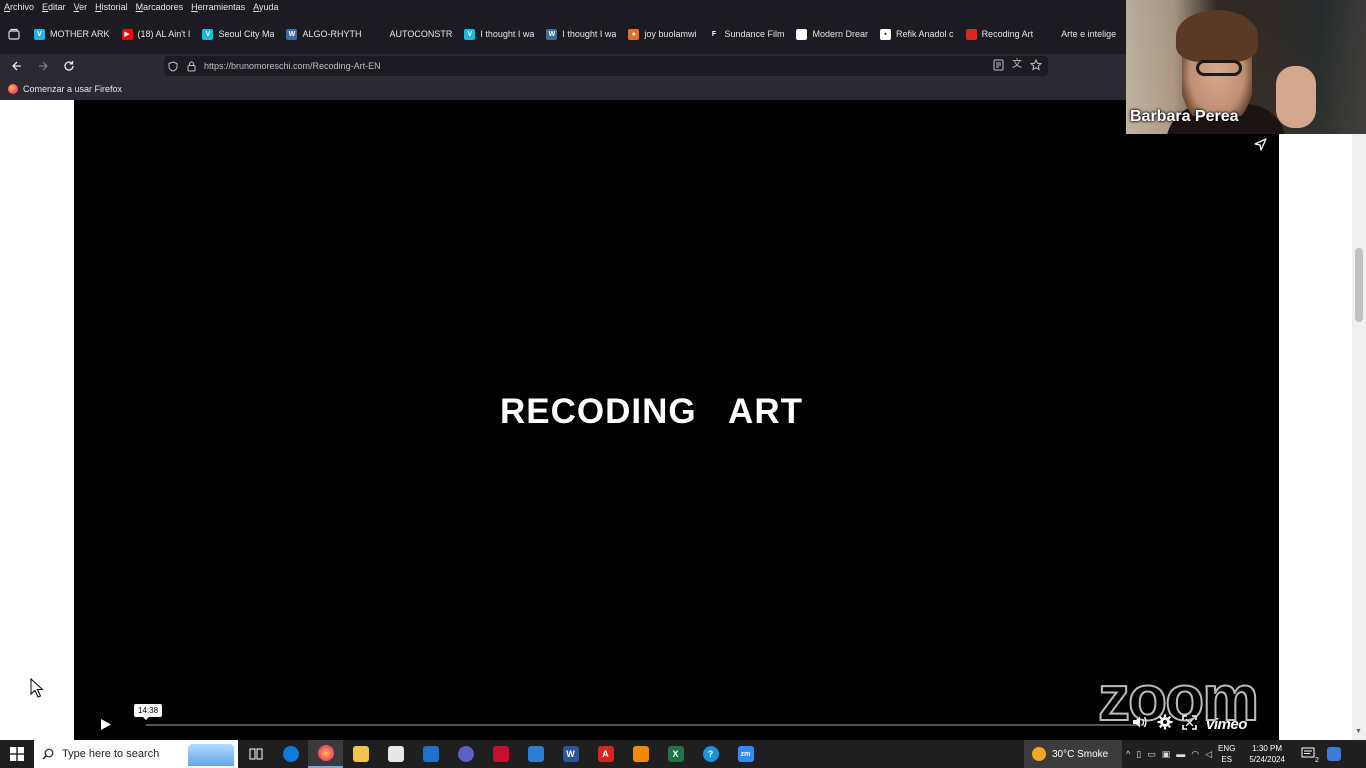 The width and height of the screenshot is (1366, 768). I want to click on browser-tab: ▶ (18) AL Ain't I, so click(156, 34).